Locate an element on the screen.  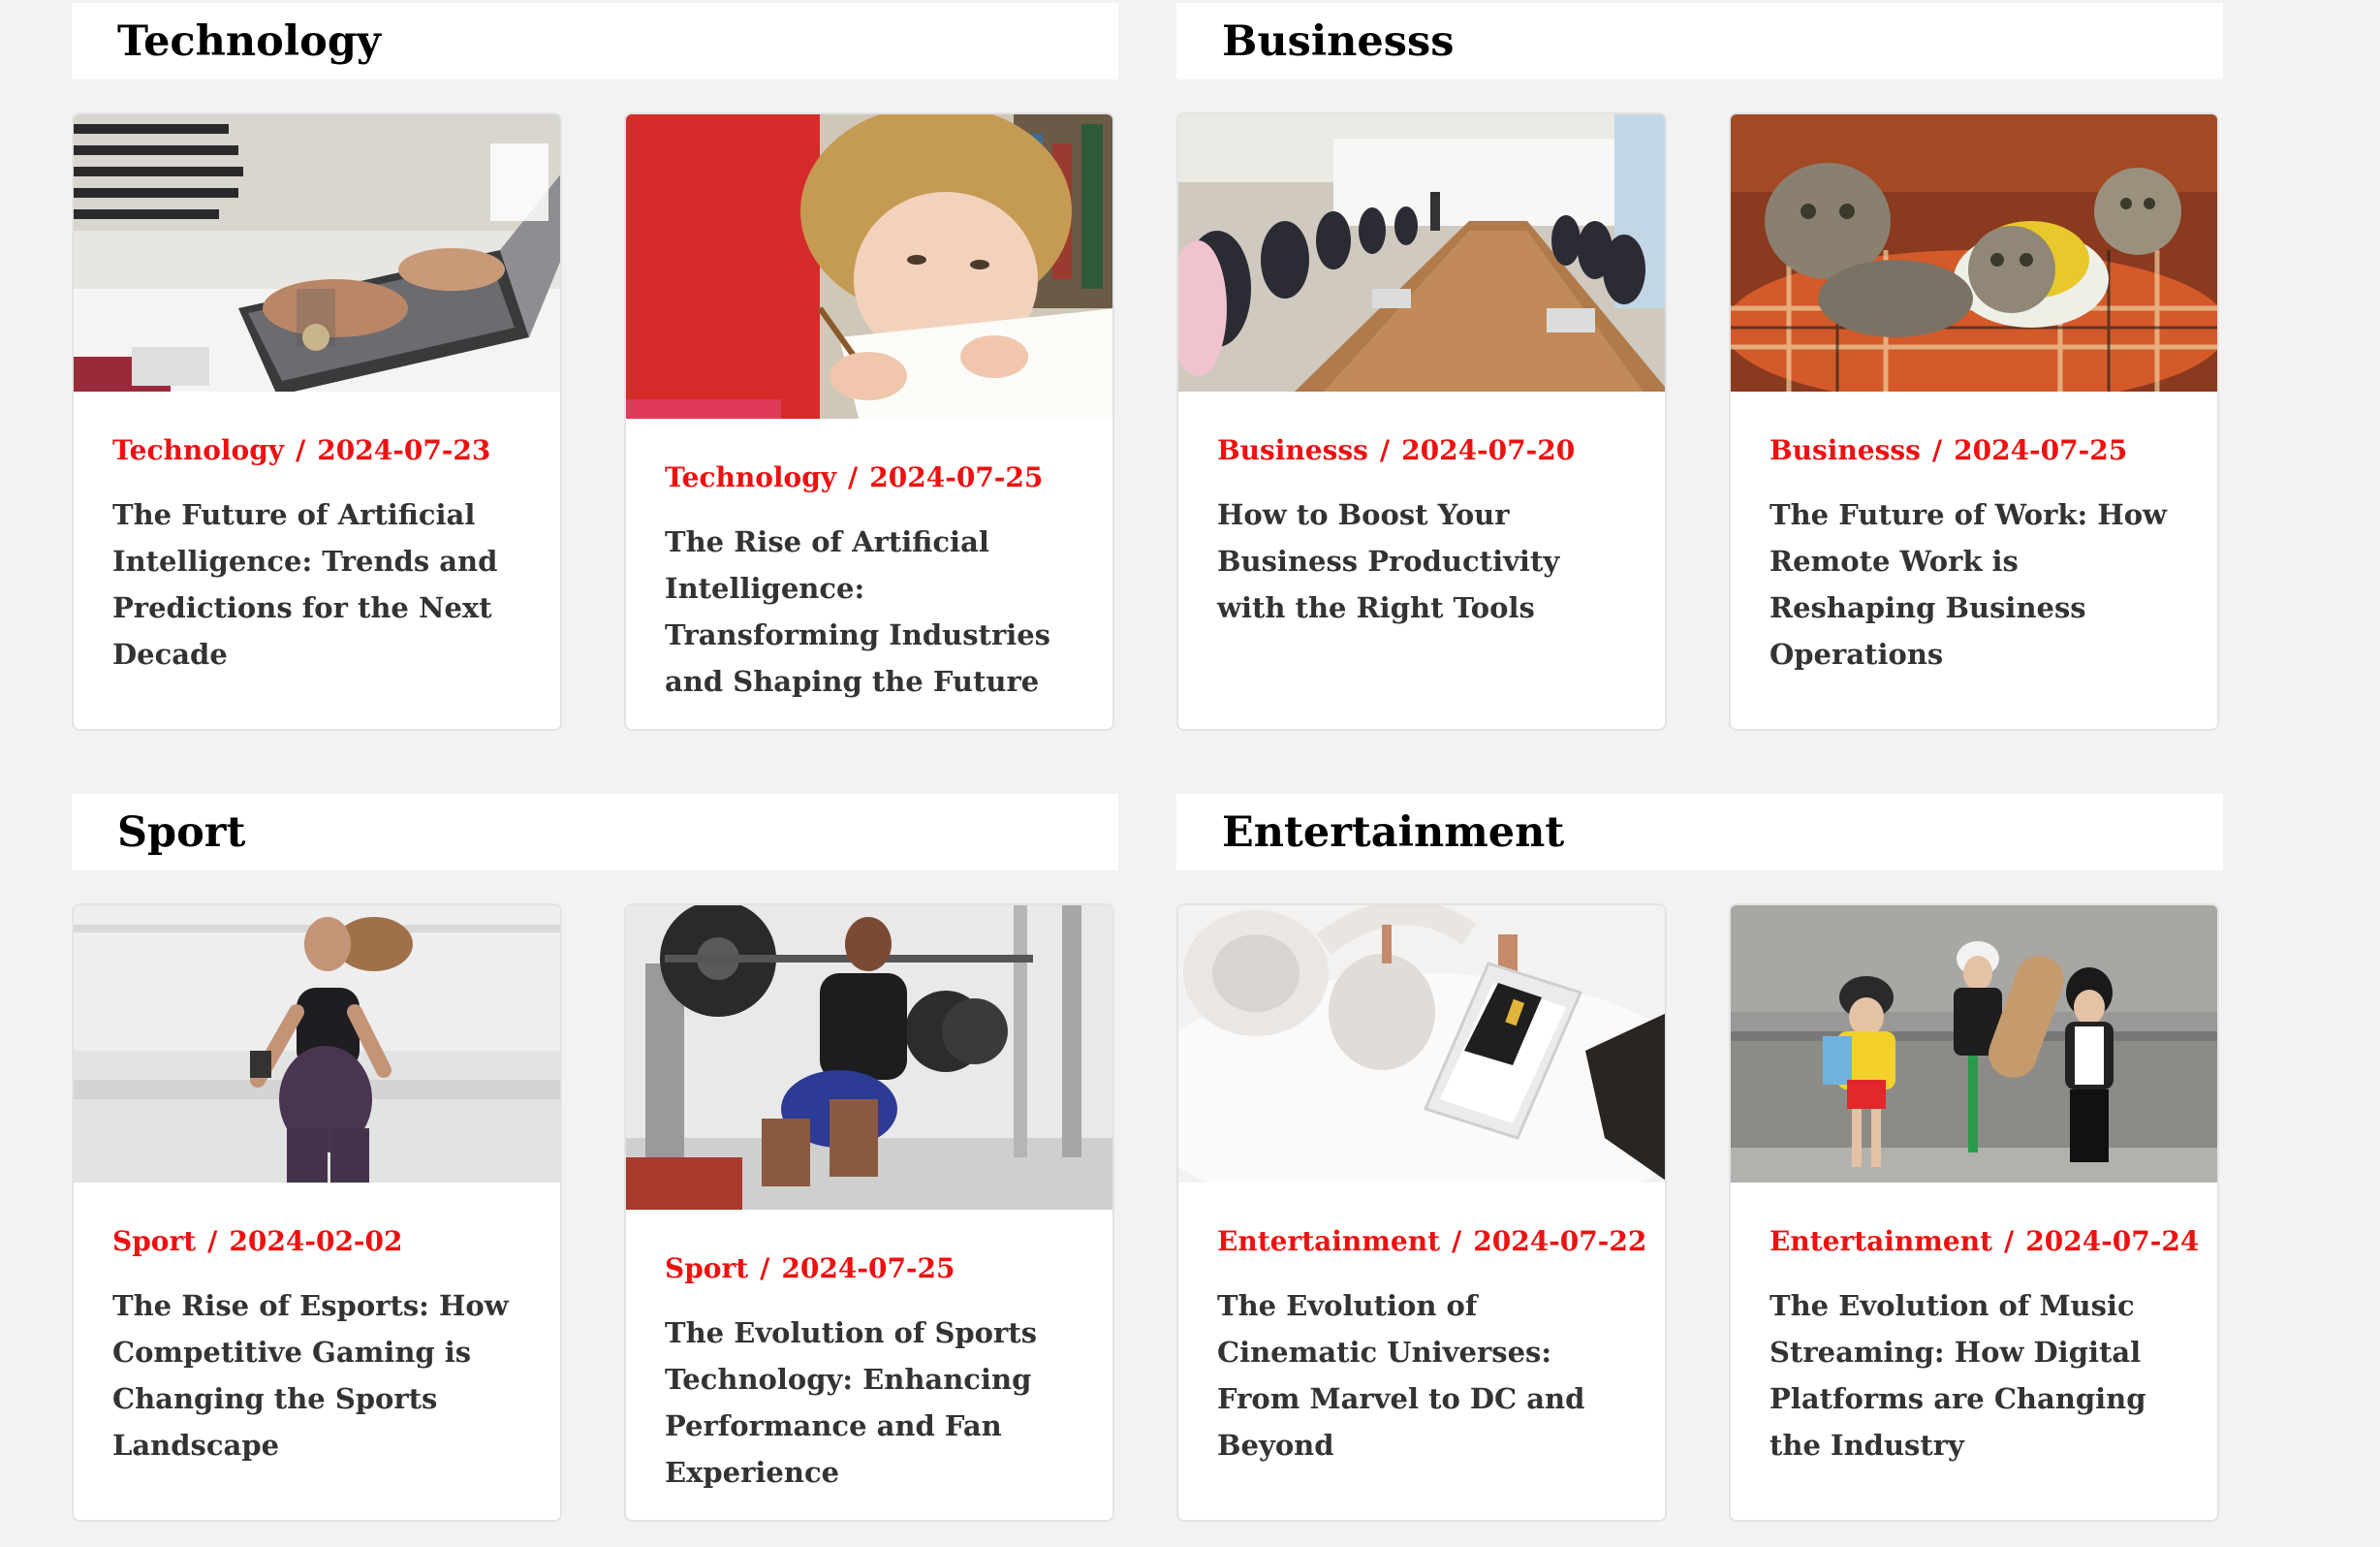
conference-meeting-photo is located at coordinates (1422, 253).